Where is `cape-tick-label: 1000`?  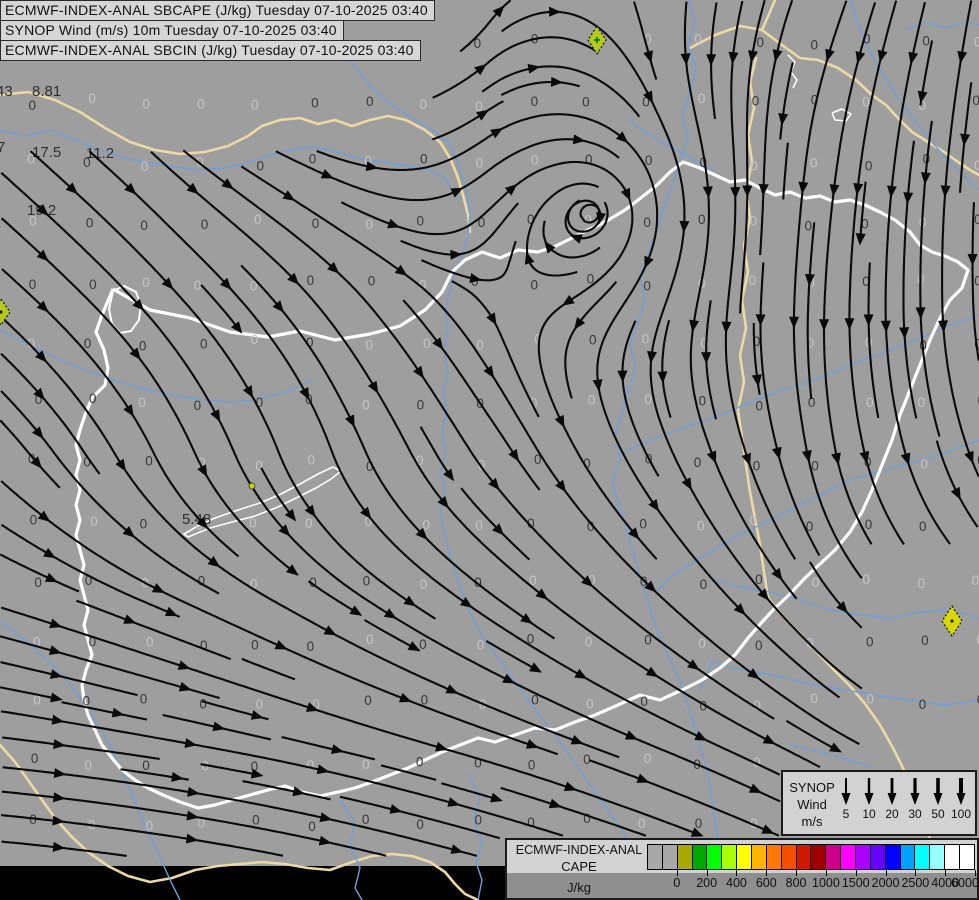 cape-tick-label: 1000 is located at coordinates (826, 883).